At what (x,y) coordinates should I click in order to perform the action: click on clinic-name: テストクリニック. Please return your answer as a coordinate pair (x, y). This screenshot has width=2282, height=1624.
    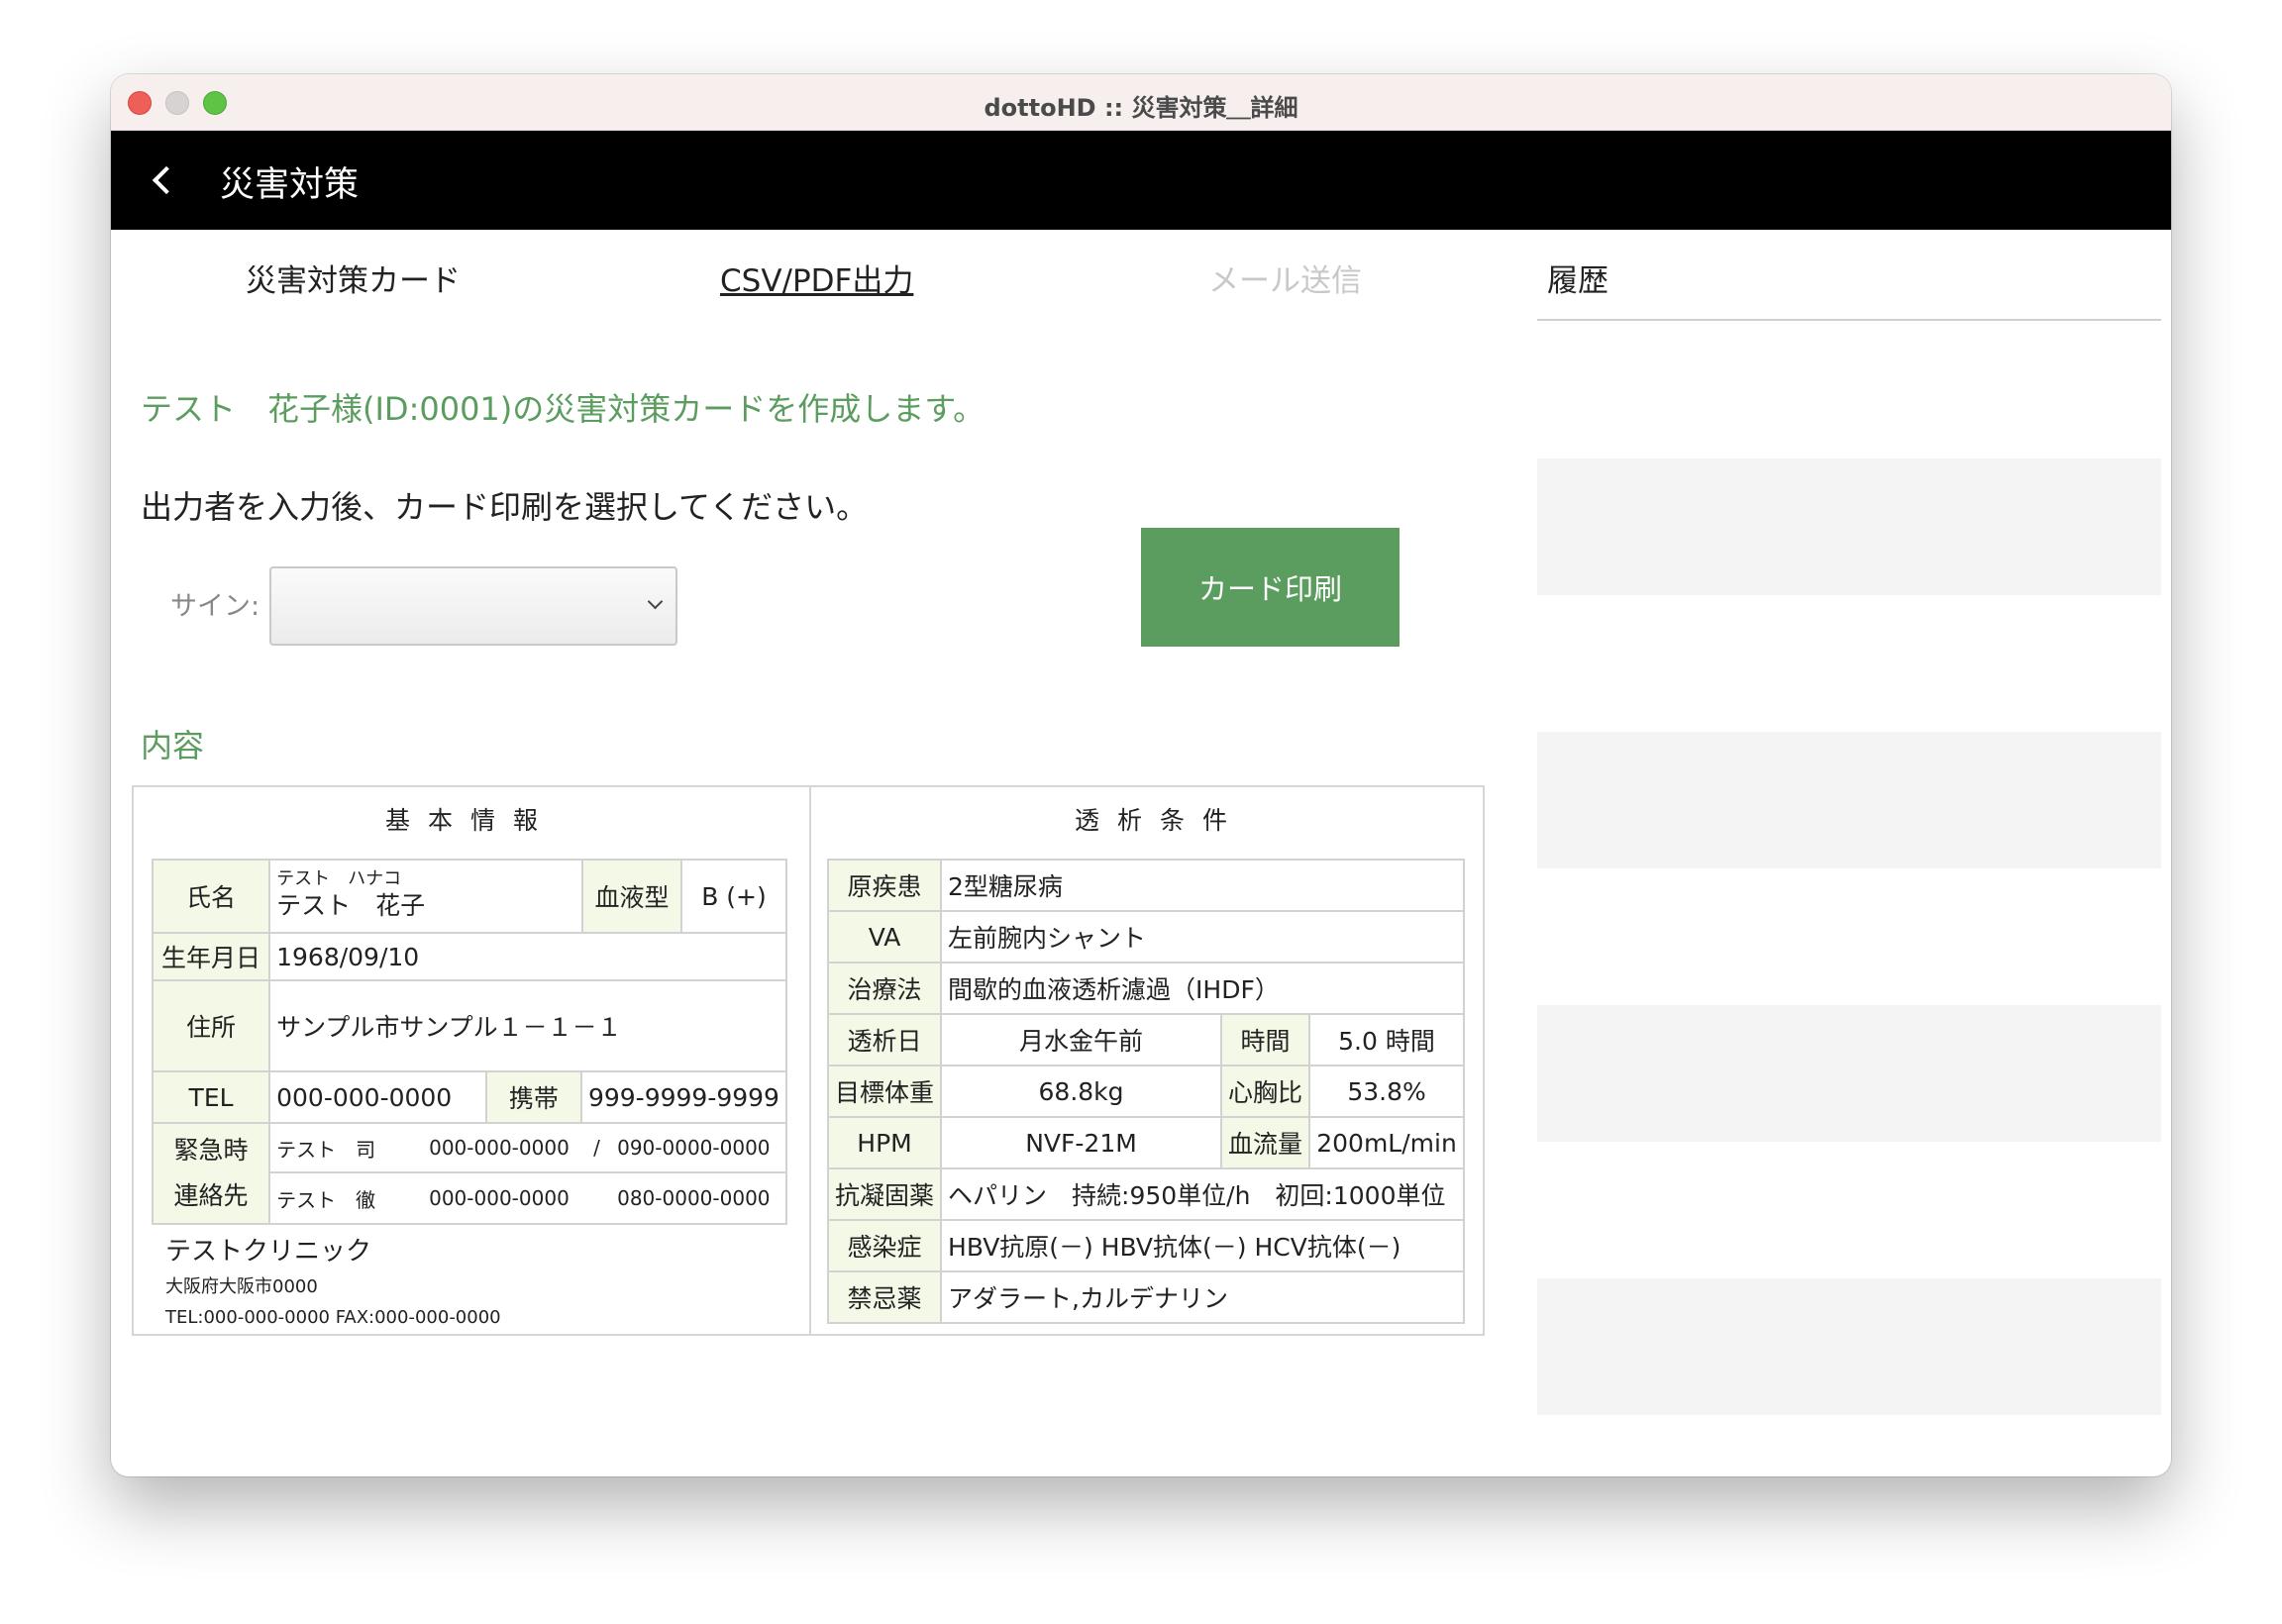
    Looking at the image, I should click on (268, 1252).